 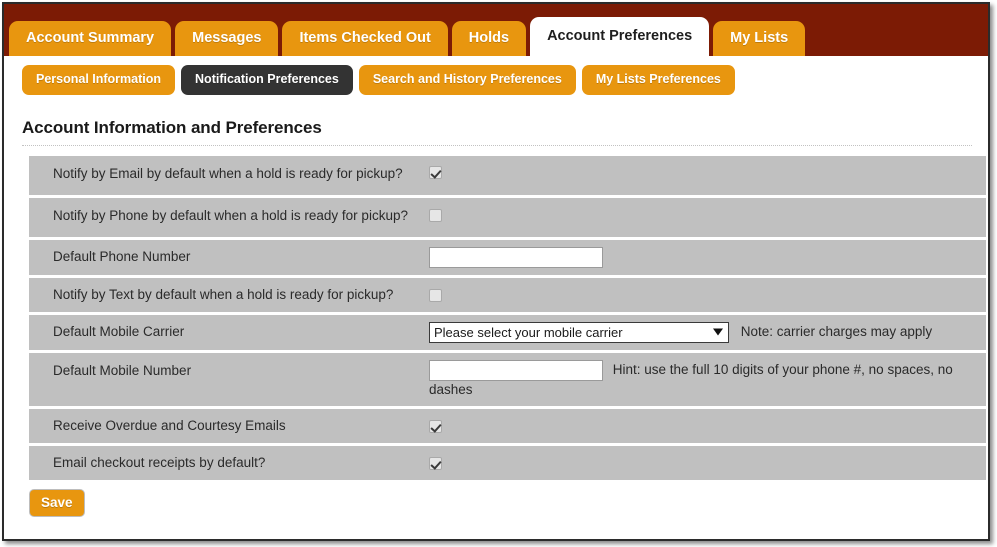 What do you see at coordinates (497, 145) in the screenshot?
I see `title-divider` at bounding box center [497, 145].